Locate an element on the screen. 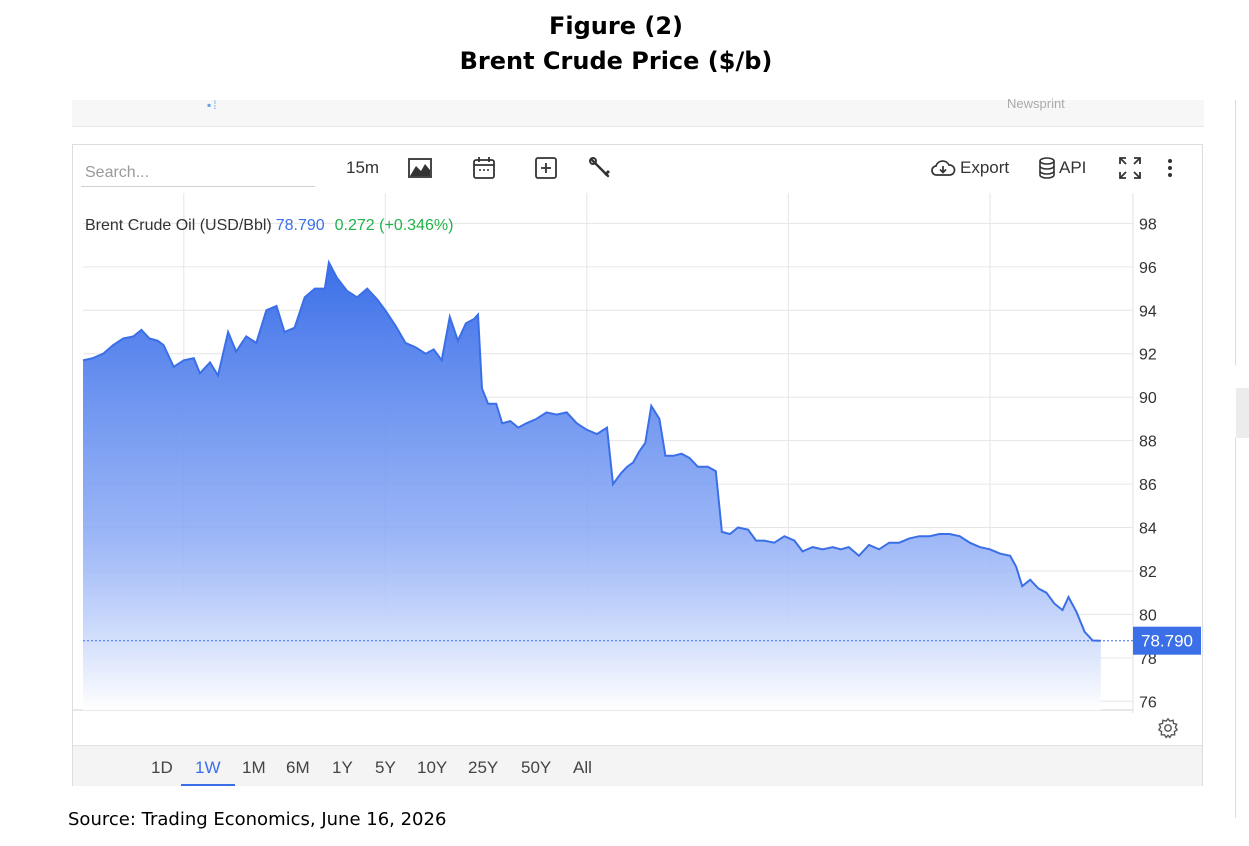 This screenshot has height=846, width=1249. range-10y: 10Y is located at coordinates (432, 768).